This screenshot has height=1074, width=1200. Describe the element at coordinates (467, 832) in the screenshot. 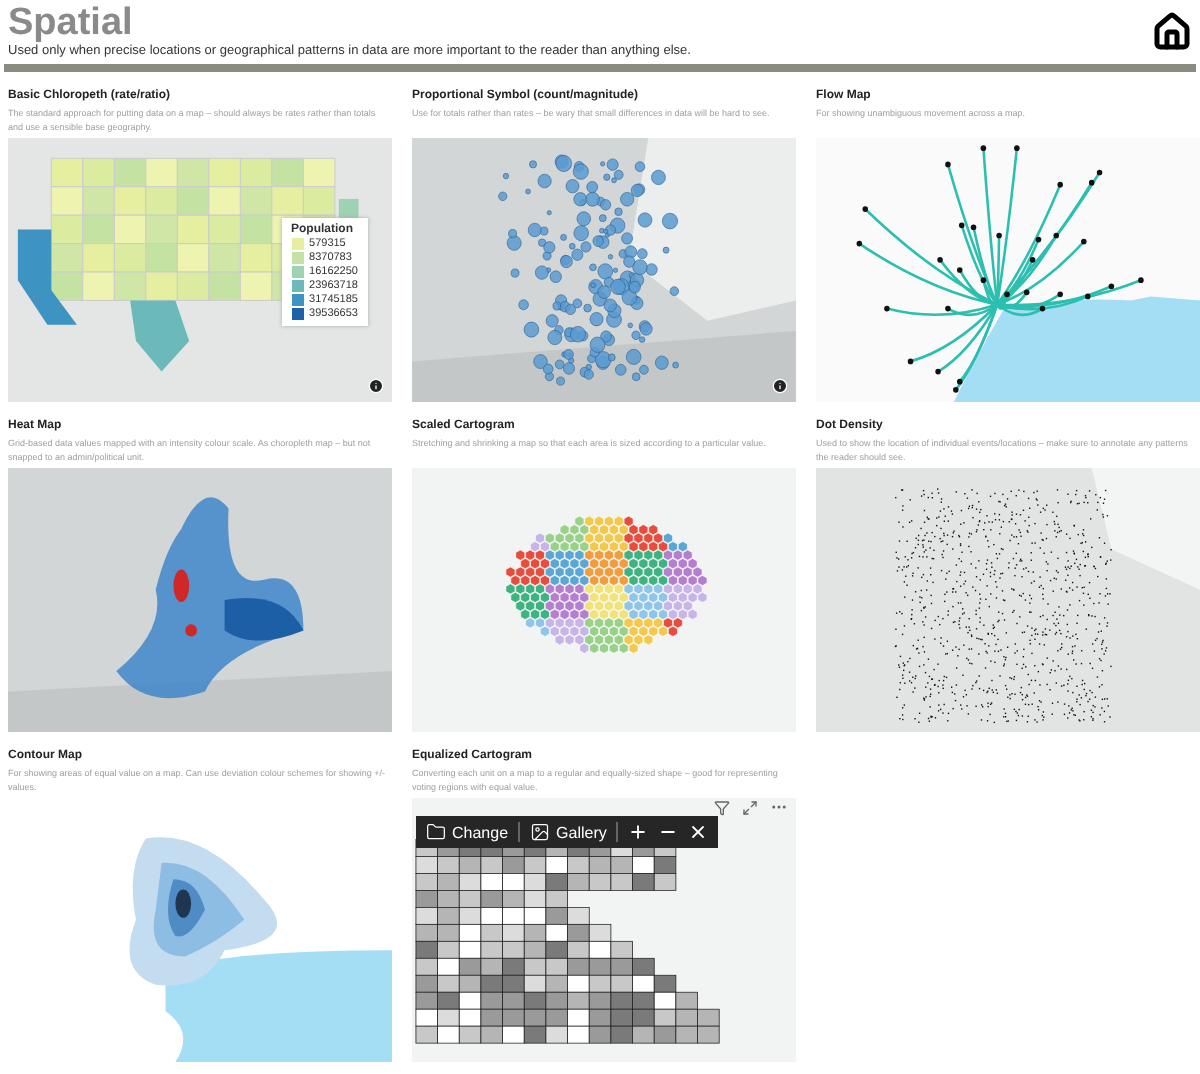

I see `change-button: Change` at that location.